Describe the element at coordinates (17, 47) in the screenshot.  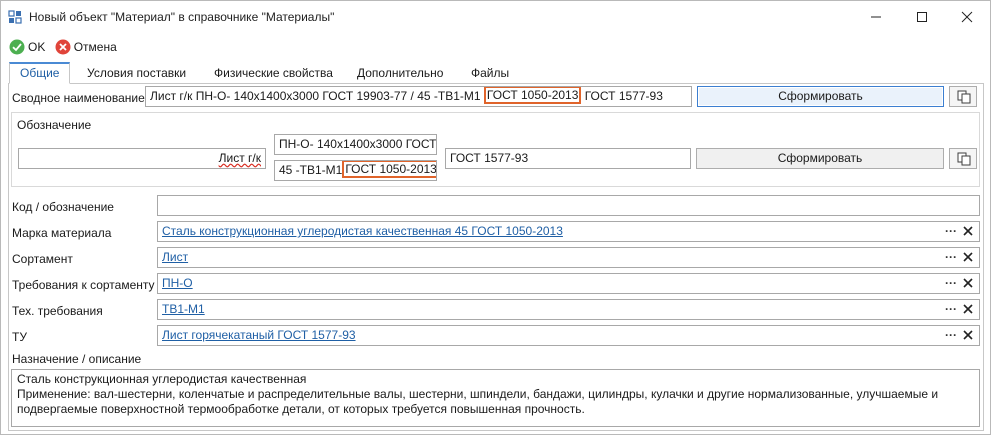
I see `check-circle-icon` at that location.